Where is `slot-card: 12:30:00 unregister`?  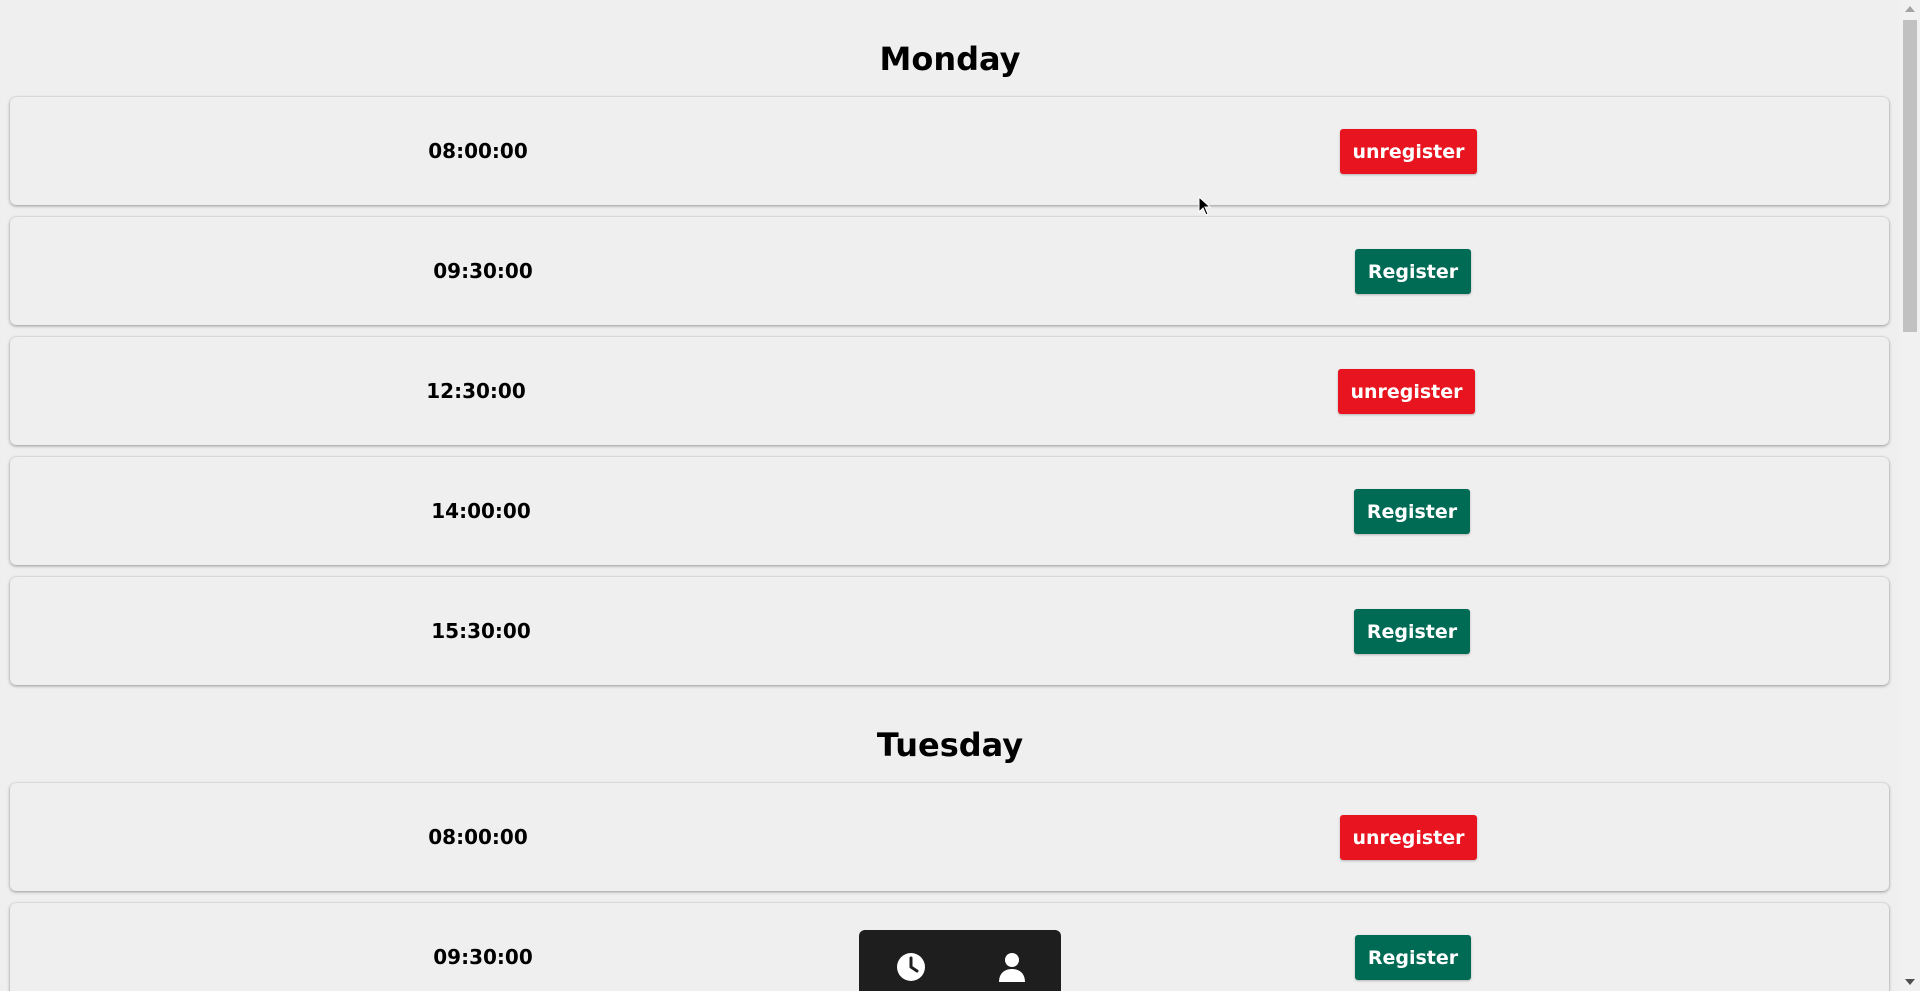 slot-card: 12:30:00 unregister is located at coordinates (949, 391).